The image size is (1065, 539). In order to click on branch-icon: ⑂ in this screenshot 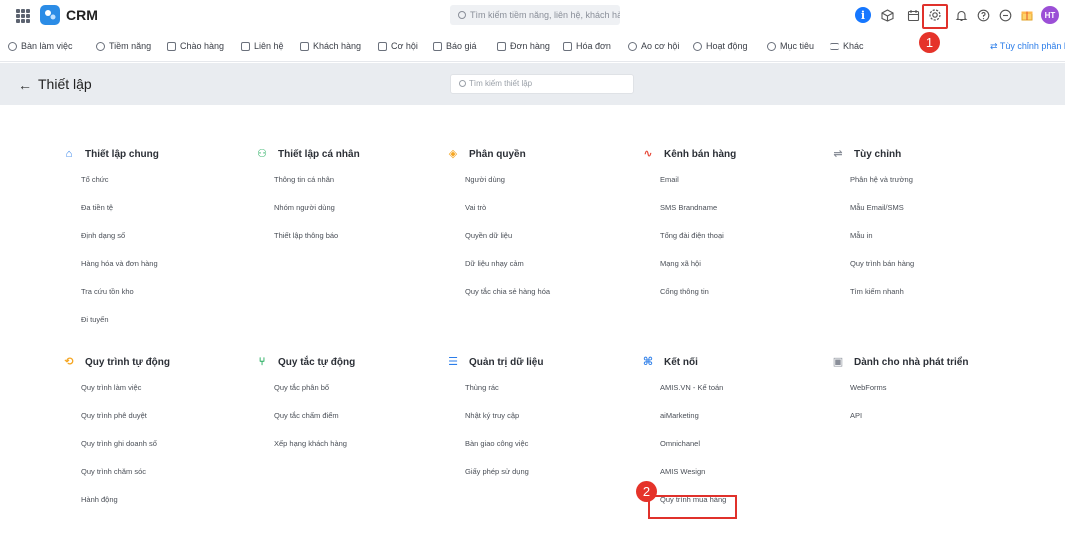, I will do `click(262, 362)`.